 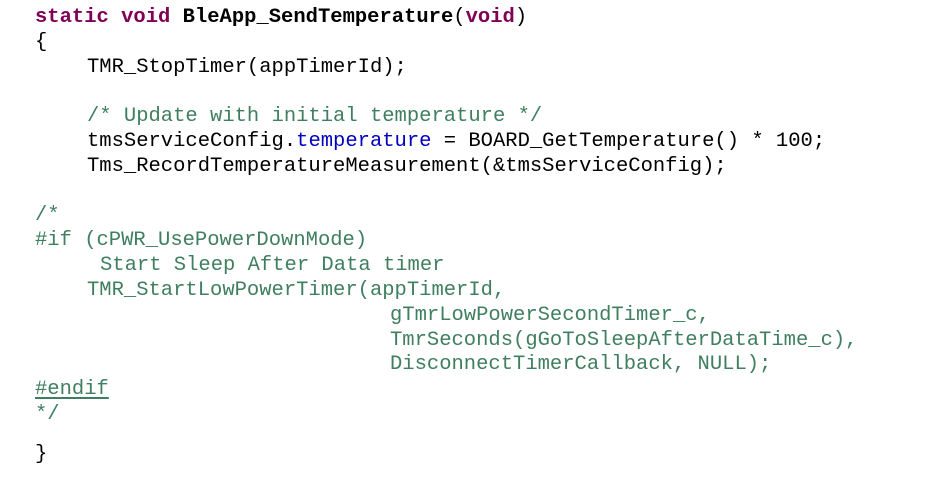 I want to click on endif-directive-line: #endif, so click(x=72, y=390).